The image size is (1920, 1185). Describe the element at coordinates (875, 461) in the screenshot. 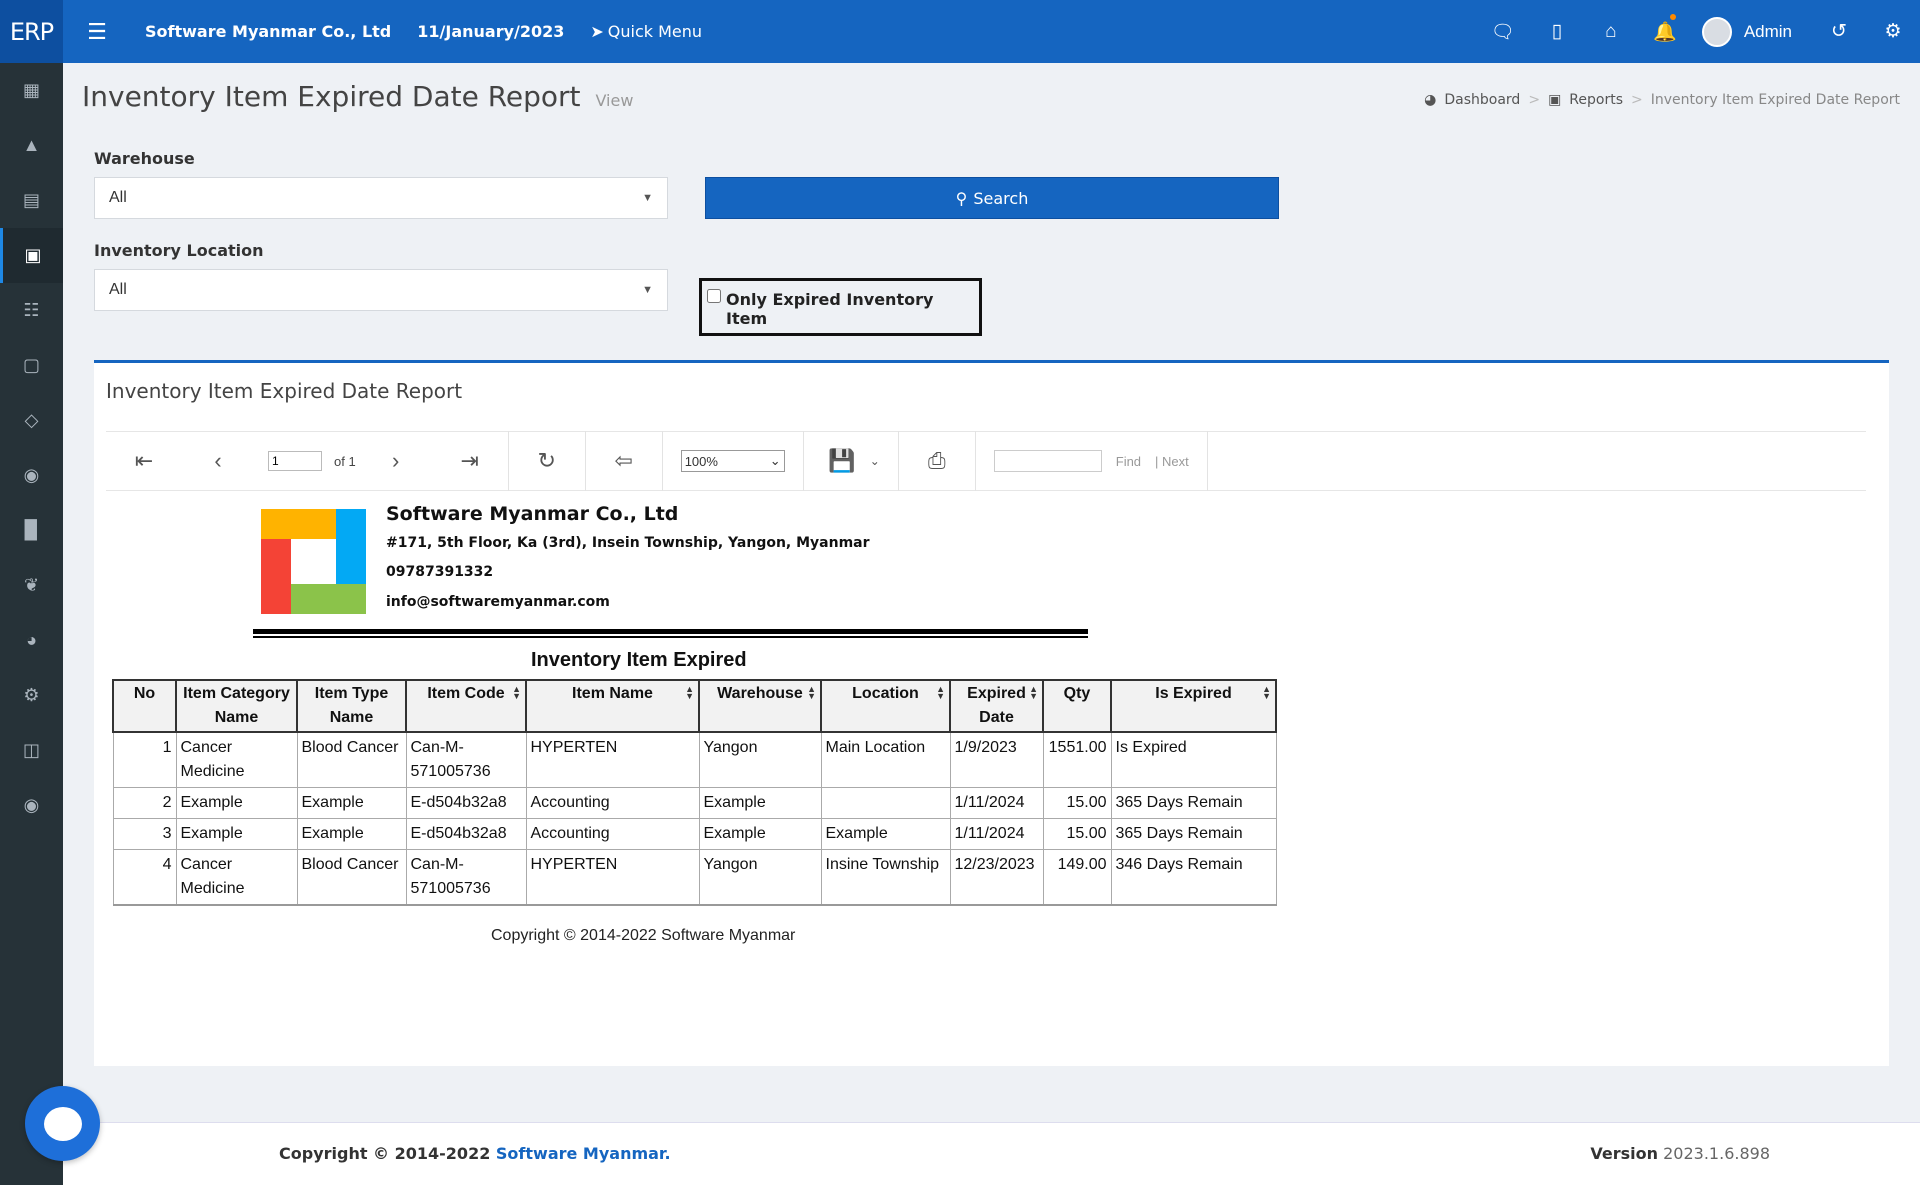

I see `chevron-down-icon: ⌄` at that location.